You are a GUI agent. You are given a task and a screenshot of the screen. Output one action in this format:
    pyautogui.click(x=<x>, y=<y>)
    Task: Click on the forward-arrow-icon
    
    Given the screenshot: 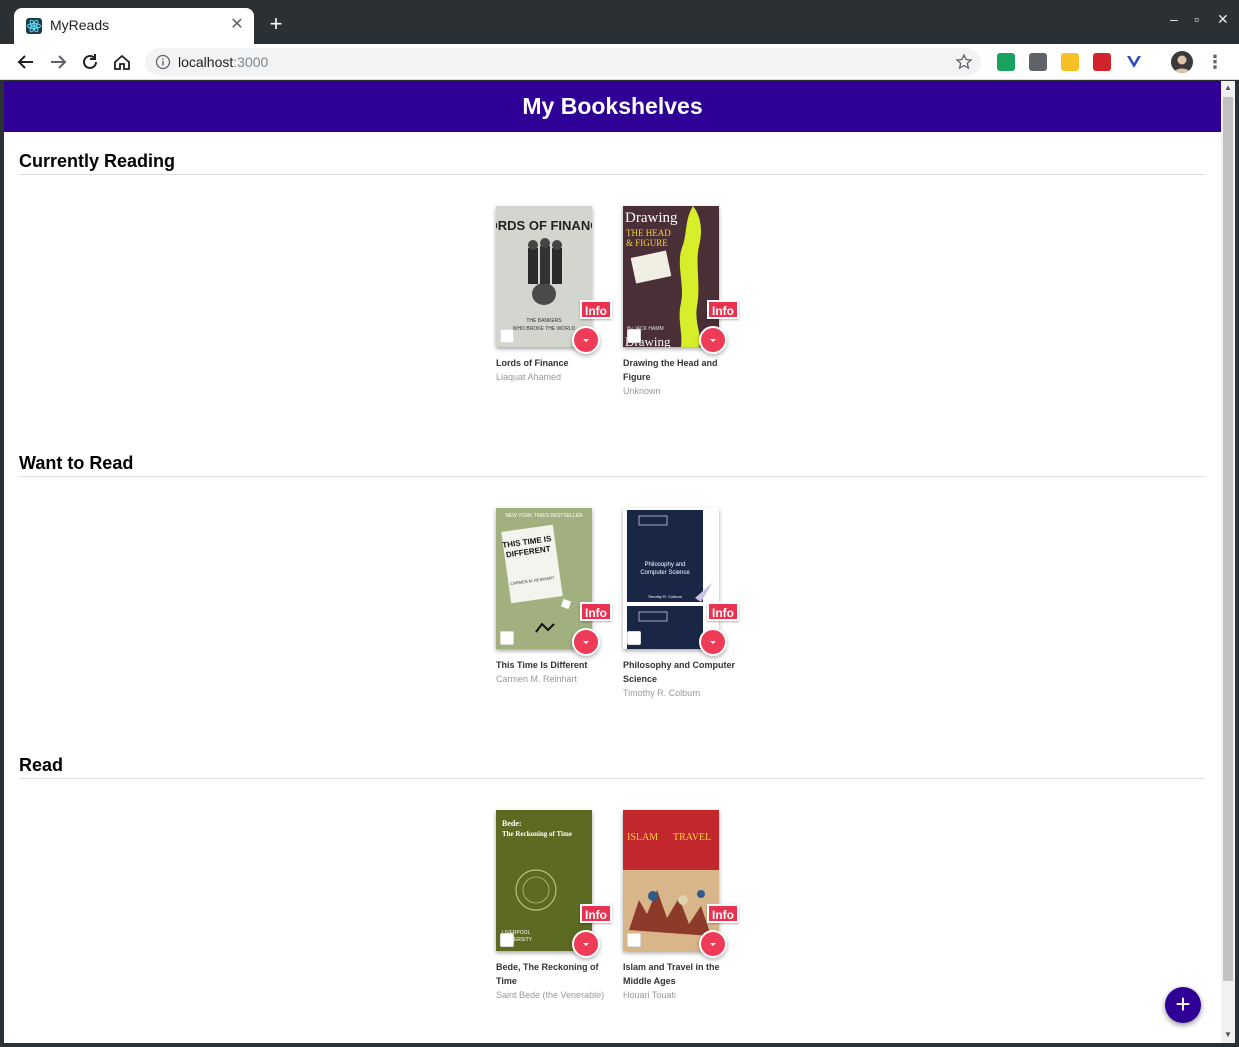 What is the action you would take?
    pyautogui.click(x=58, y=62)
    